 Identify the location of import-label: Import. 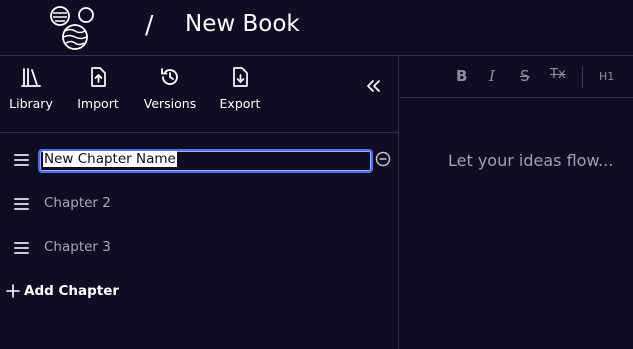
(98, 103).